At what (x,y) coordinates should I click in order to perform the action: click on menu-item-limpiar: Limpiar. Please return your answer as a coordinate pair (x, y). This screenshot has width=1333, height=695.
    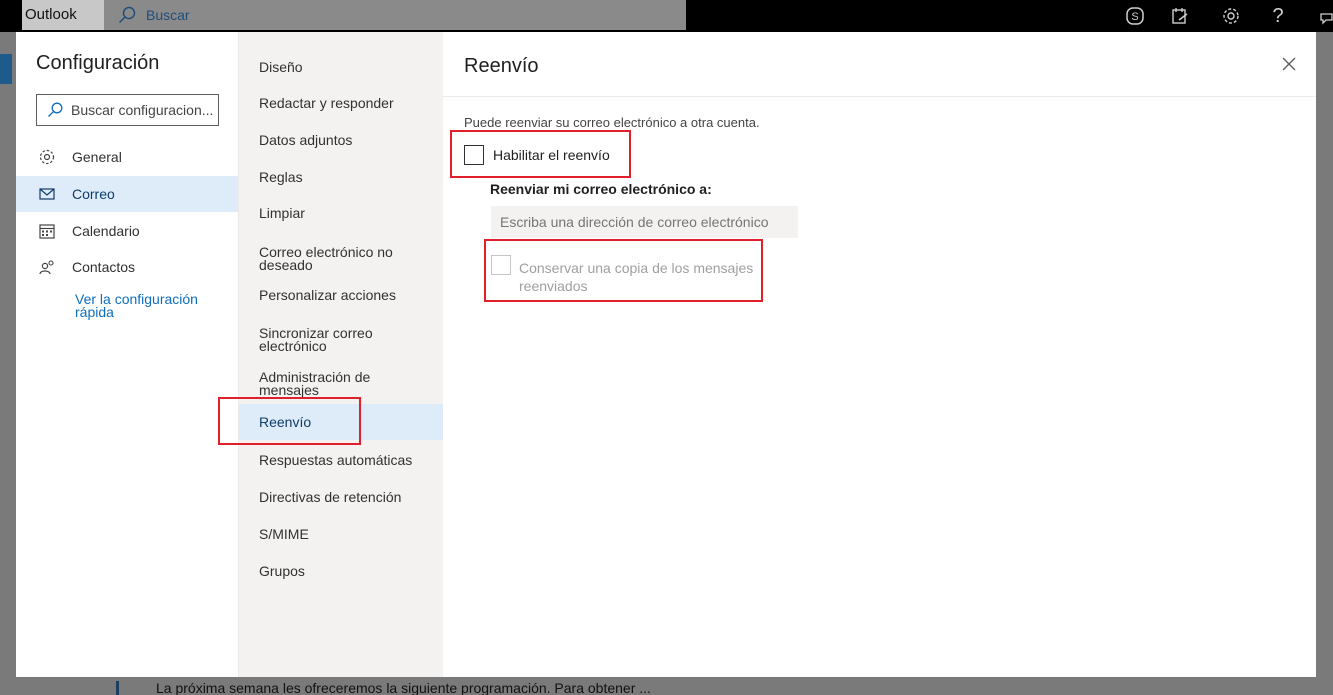
    Looking at the image, I should click on (341, 215).